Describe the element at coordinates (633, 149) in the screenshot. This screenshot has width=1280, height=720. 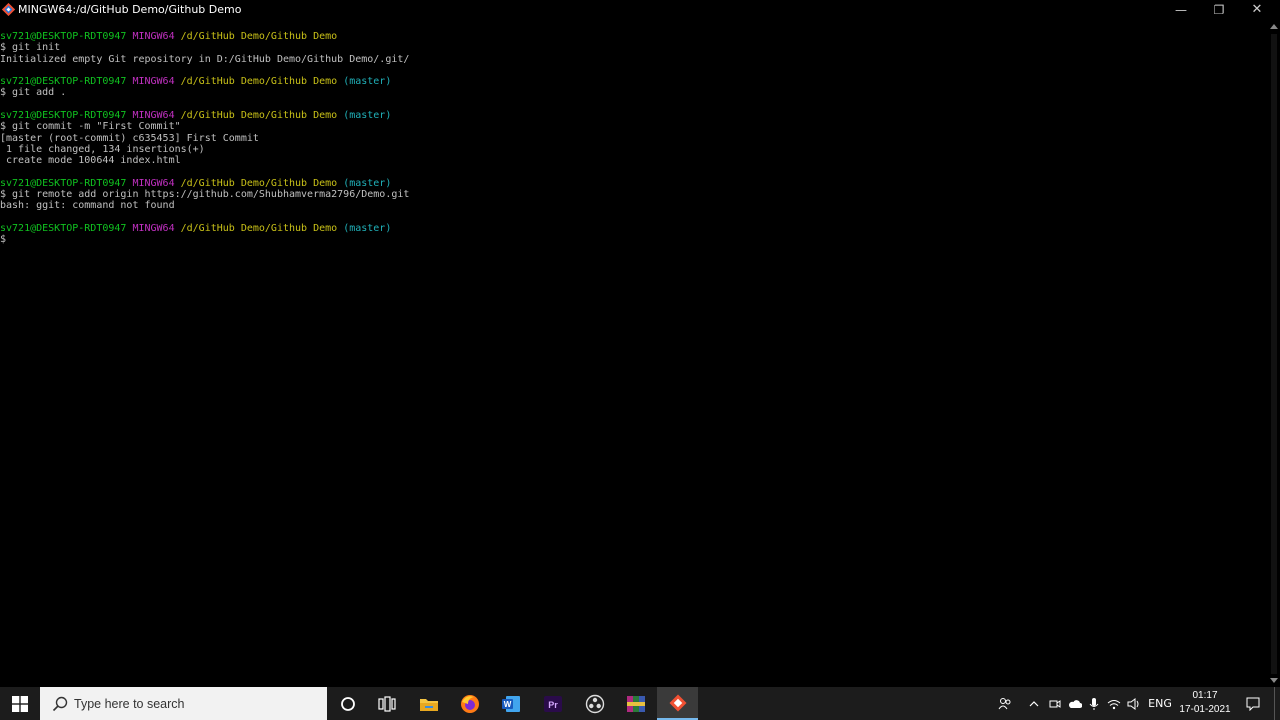
I see `terminal-line: 1 file changed, 134 insertions(+)` at that location.